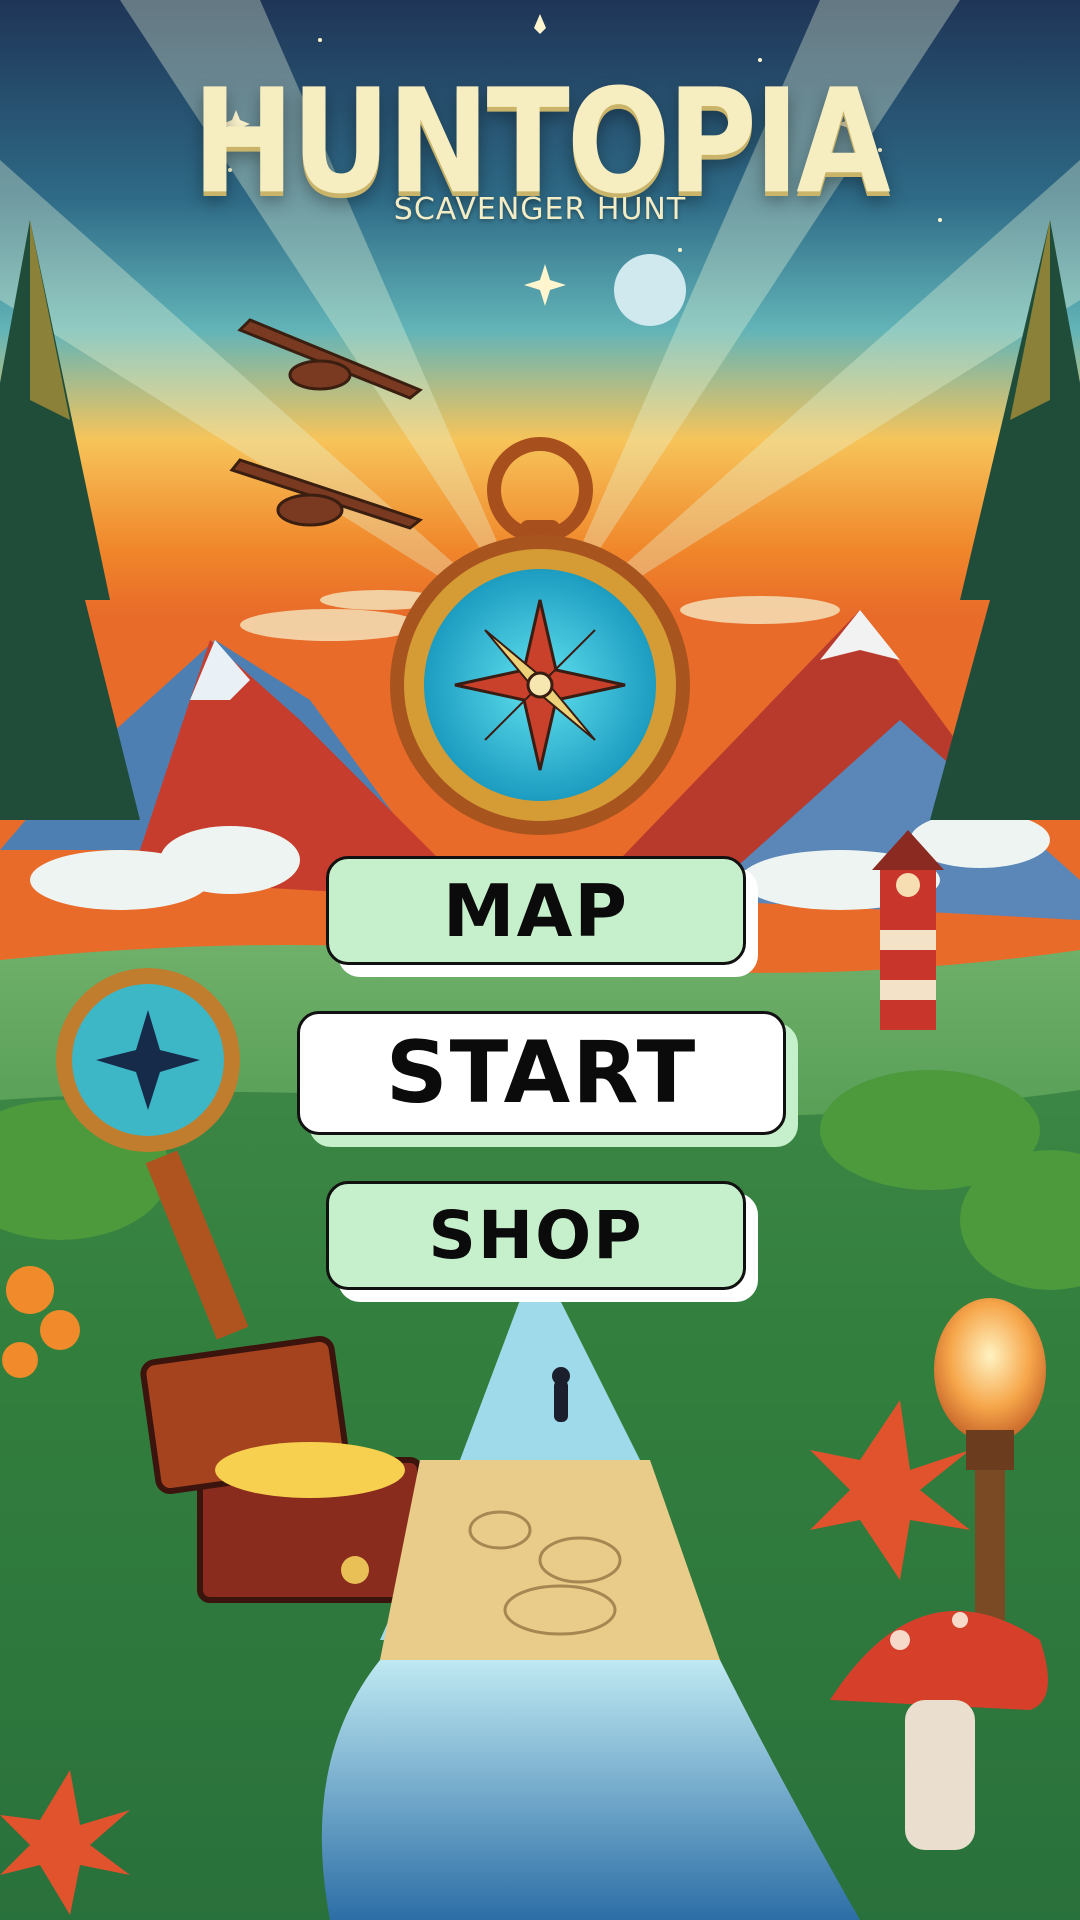 This screenshot has width=1080, height=1920. I want to click on game-subtitle: SCAVENGER HUNT, so click(540, 209).